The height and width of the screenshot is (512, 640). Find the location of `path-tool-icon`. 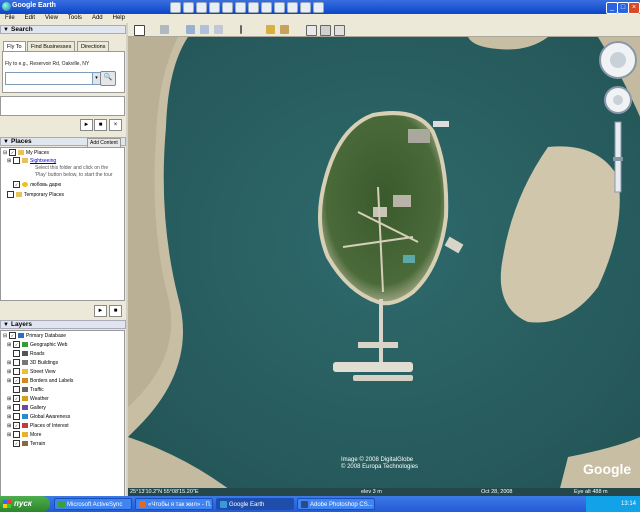

path-tool-icon is located at coordinates (204, 29).